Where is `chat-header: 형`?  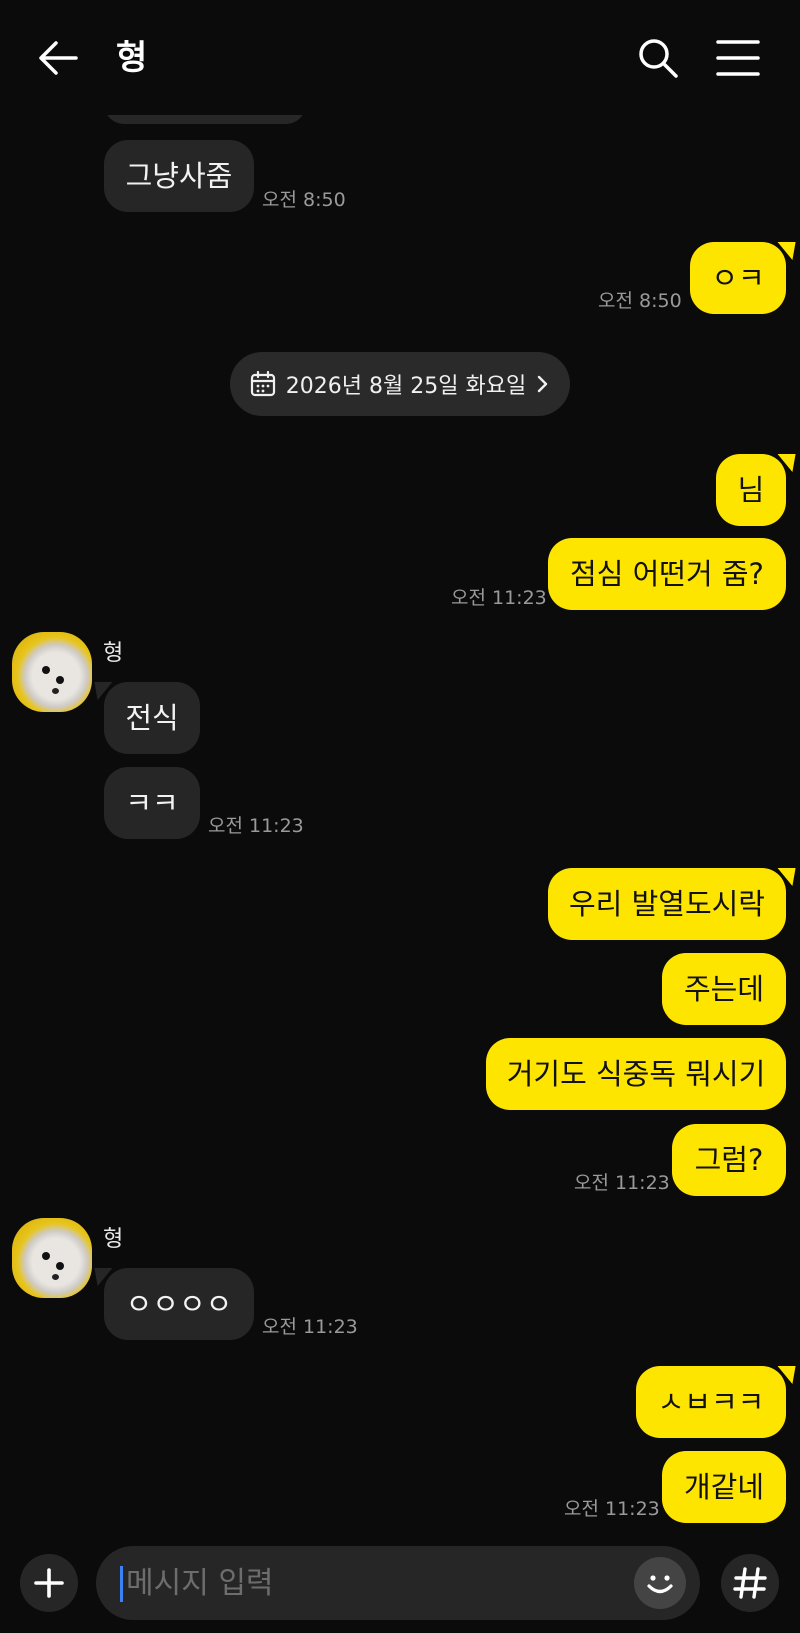 chat-header: 형 is located at coordinates (400, 57).